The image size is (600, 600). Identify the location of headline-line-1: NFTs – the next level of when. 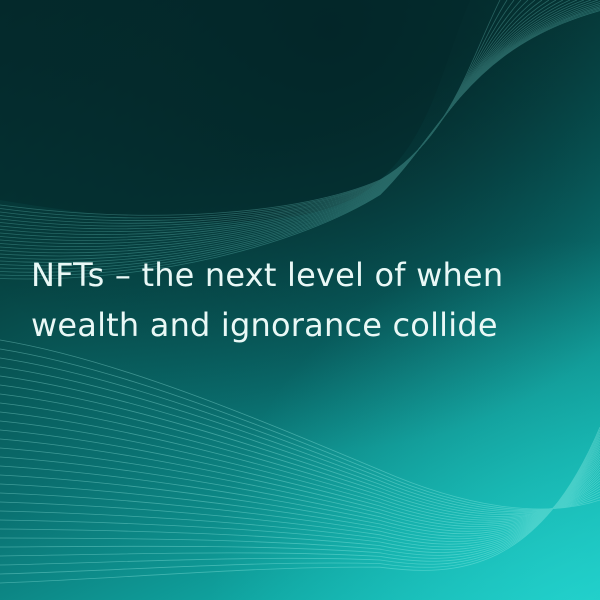
(267, 275).